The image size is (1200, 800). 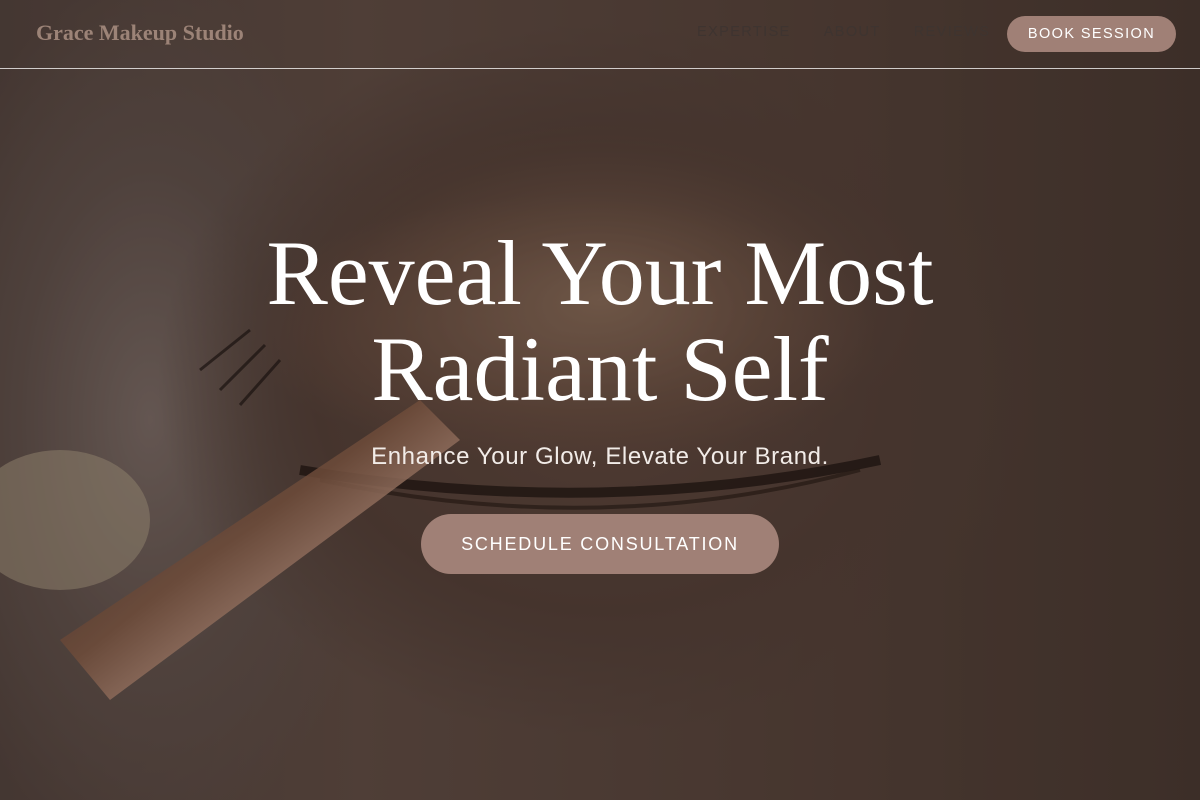 What do you see at coordinates (852, 32) in the screenshot?
I see `nav-link-about: ABOUT` at bounding box center [852, 32].